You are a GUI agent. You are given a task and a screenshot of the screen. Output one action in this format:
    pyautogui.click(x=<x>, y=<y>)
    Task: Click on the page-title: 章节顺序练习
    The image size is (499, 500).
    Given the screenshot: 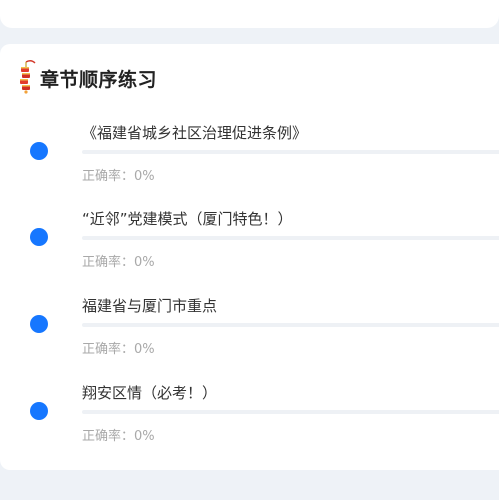 What is the action you would take?
    pyautogui.click(x=99, y=79)
    